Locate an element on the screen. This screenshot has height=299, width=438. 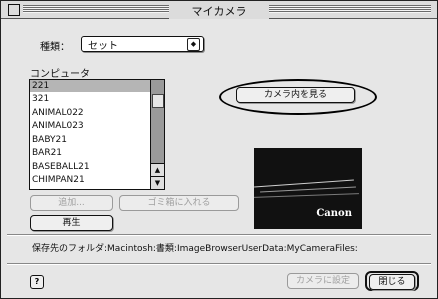
title-bar: マイカメラ is located at coordinates (219, 10).